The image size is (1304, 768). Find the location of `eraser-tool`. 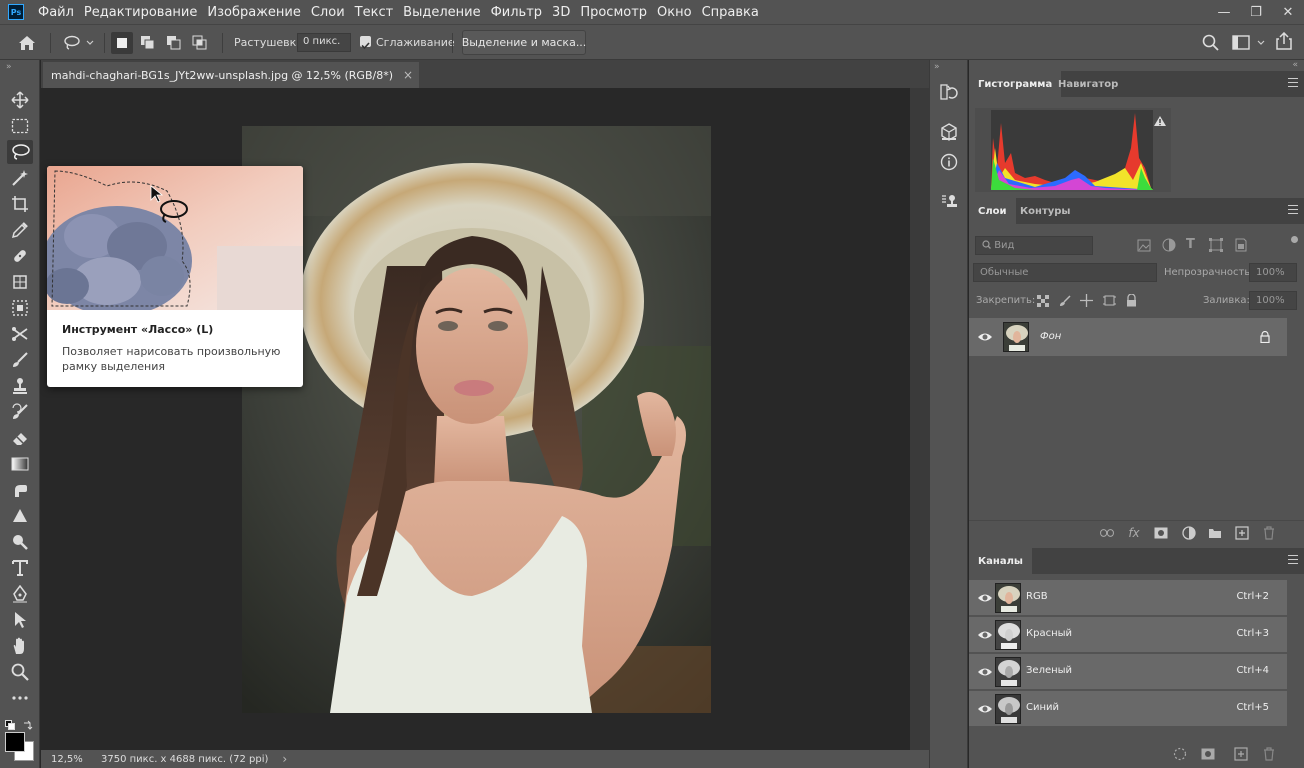

eraser-tool is located at coordinates (20, 438).